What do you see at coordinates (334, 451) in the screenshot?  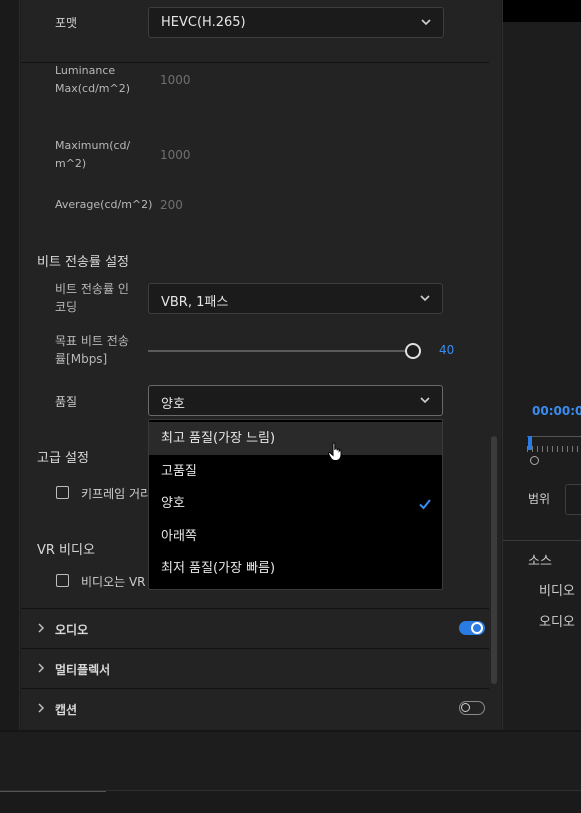 I see `hand-cursor-icon` at bounding box center [334, 451].